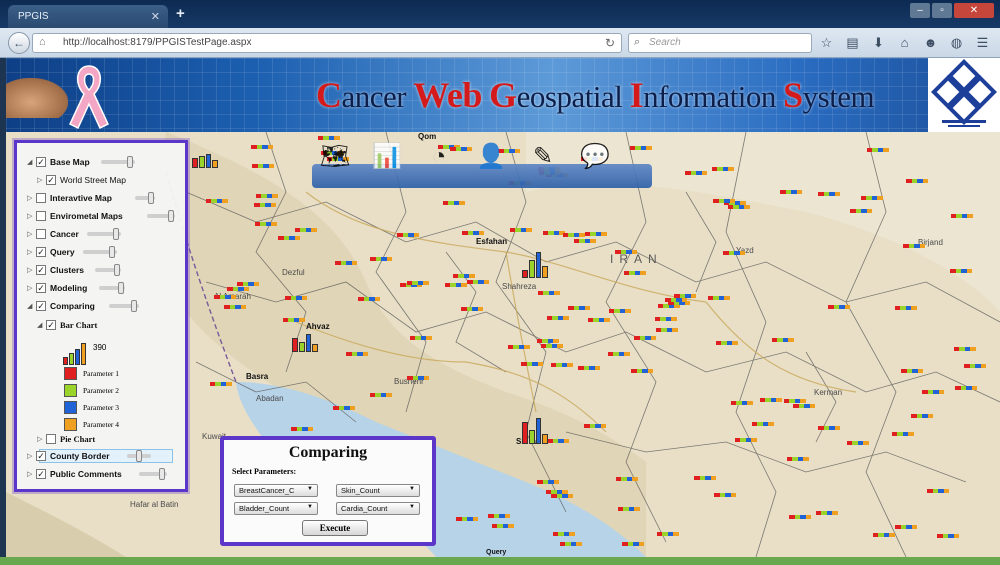 The width and height of the screenshot is (1000, 565). What do you see at coordinates (75, 216) in the screenshot?
I see `layer-row-environmental-maps: ▷ Envirometal Maps` at bounding box center [75, 216].